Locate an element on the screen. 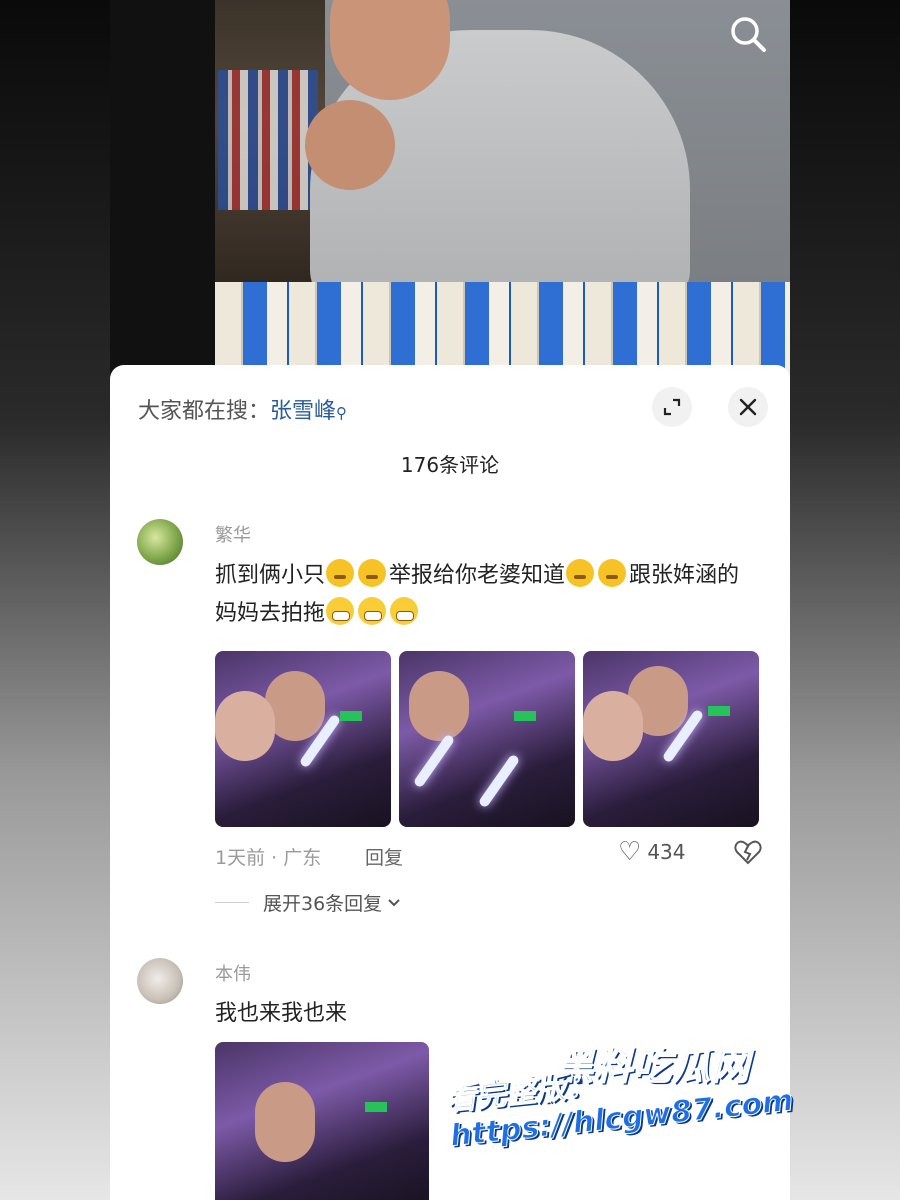 The width and height of the screenshot is (900, 1200). search-icon: ⚲ is located at coordinates (342, 413).